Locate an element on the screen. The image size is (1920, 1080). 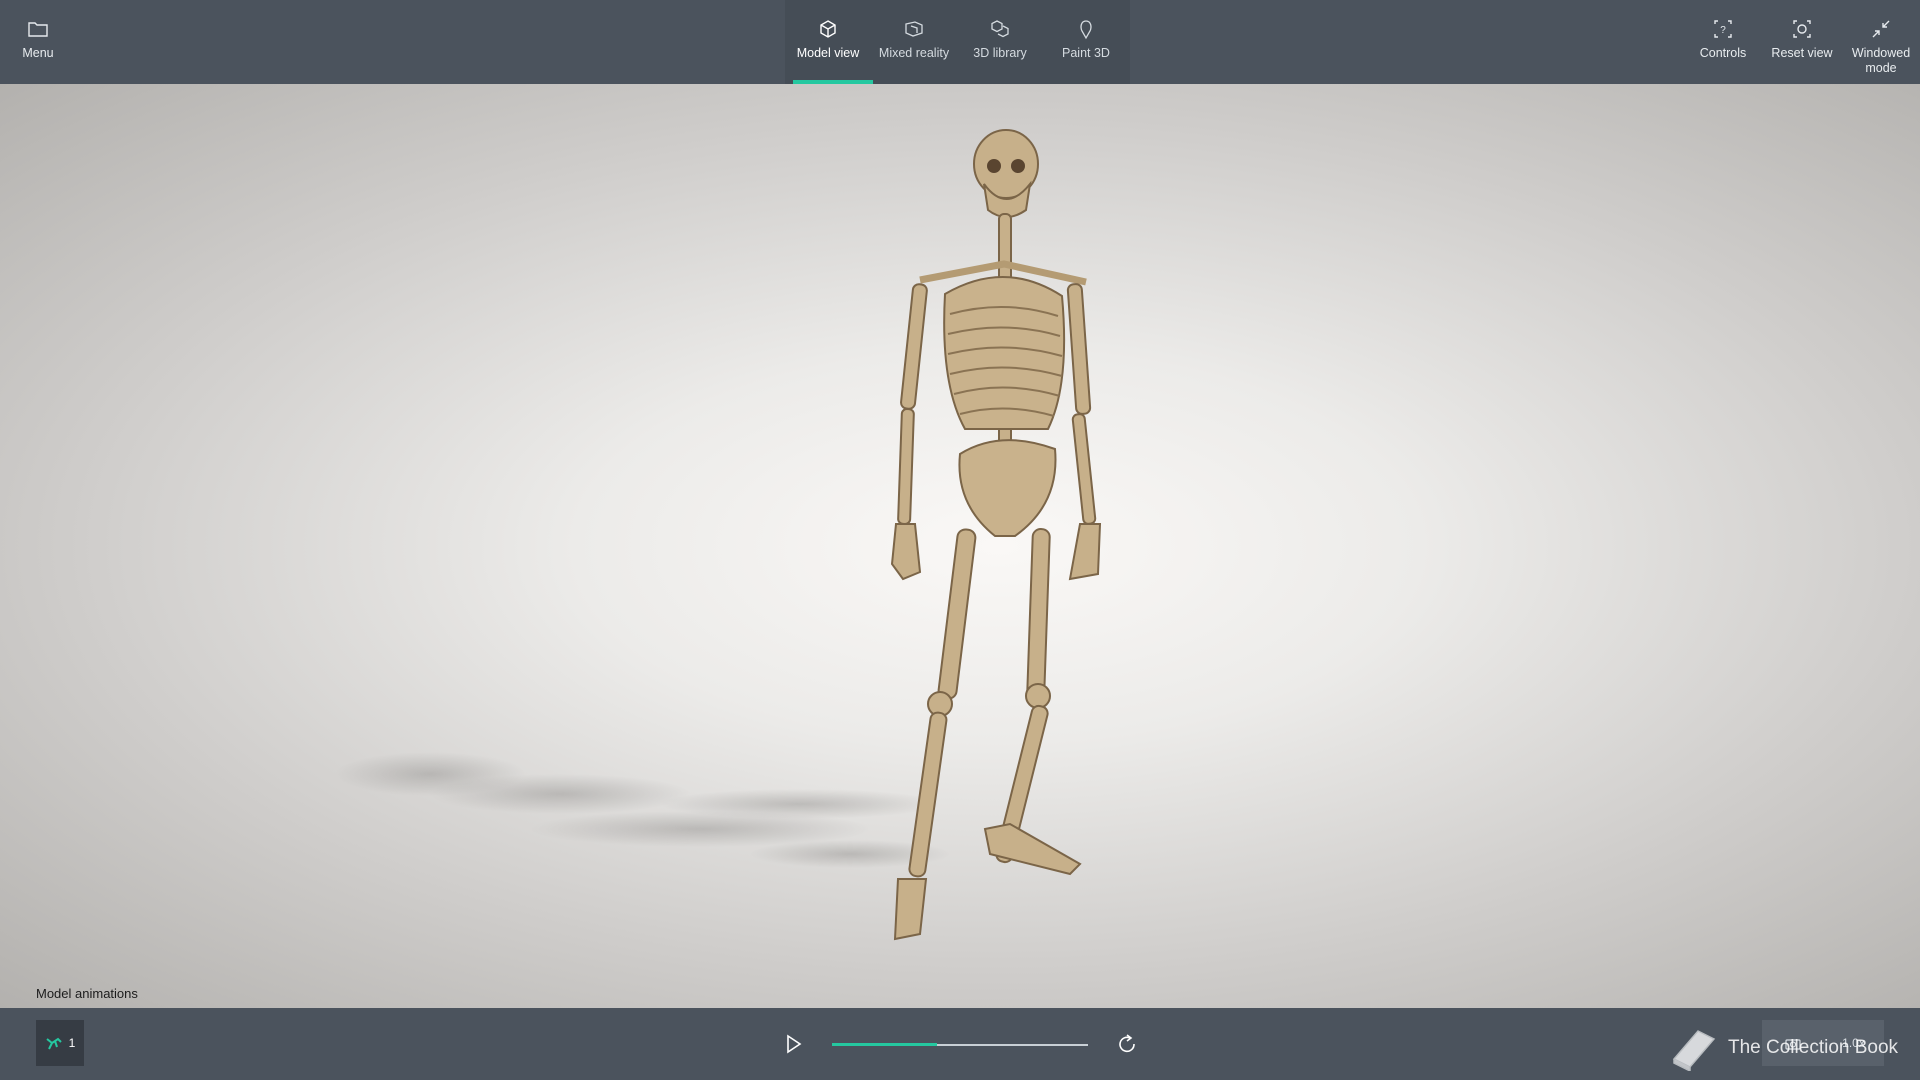
watermark: The Collection Book is located at coordinates (1783, 1049).